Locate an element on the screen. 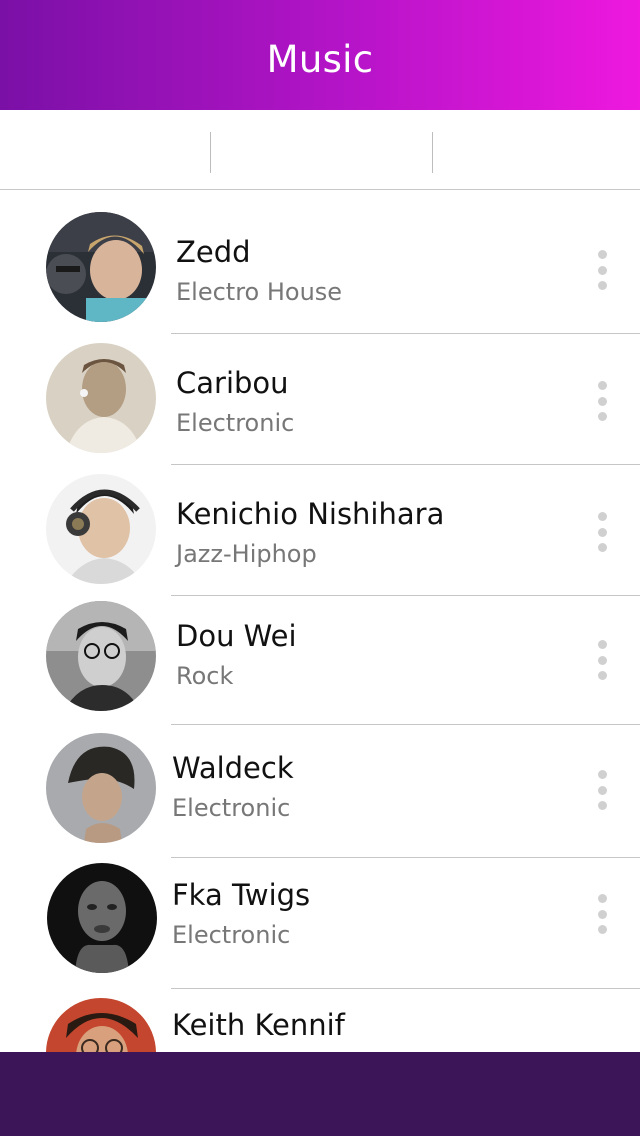 This screenshot has width=640, height=1136. artist-genre: Rock is located at coordinates (205, 676).